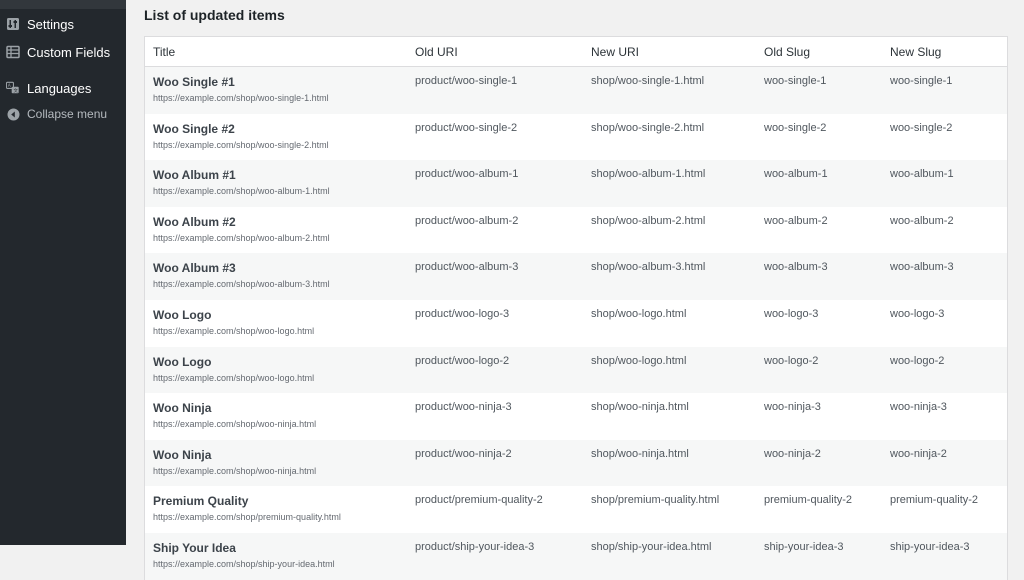 The image size is (1024, 580). What do you see at coordinates (241, 268) in the screenshot?
I see `item-title-link: Woo Album #3` at bounding box center [241, 268].